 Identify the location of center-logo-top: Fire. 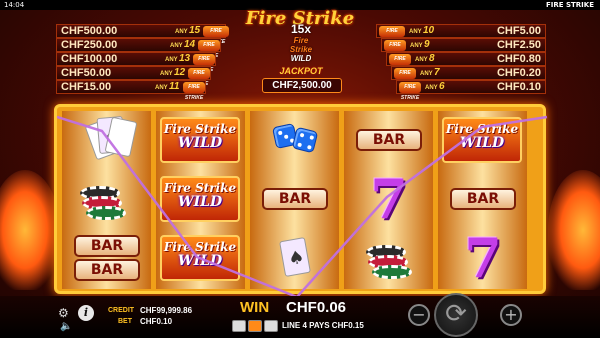
(301, 40).